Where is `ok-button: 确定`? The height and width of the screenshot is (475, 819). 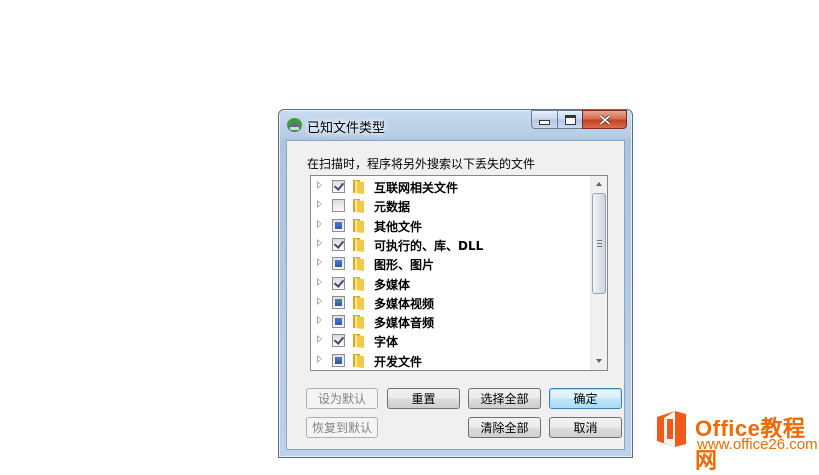
ok-button: 确定 is located at coordinates (585, 398).